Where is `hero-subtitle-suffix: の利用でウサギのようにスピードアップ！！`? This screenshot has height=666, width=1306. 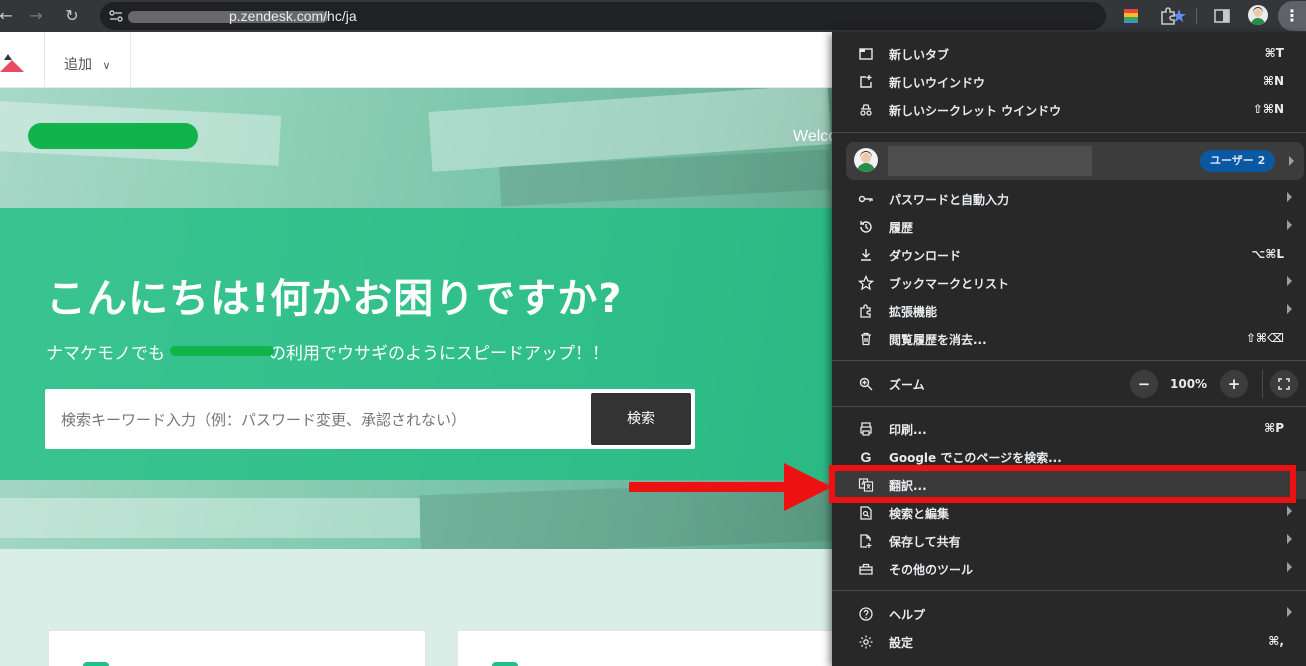
hero-subtitle-suffix: の利用でウサギのようにスピードアップ！！ is located at coordinates (439, 354).